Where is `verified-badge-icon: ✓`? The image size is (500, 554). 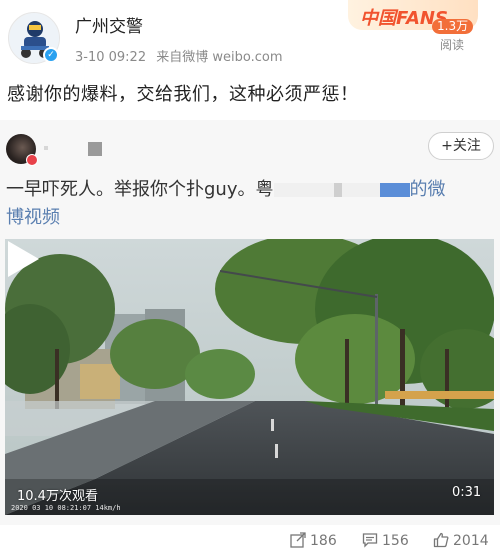 verified-badge-icon: ✓ is located at coordinates (51, 55).